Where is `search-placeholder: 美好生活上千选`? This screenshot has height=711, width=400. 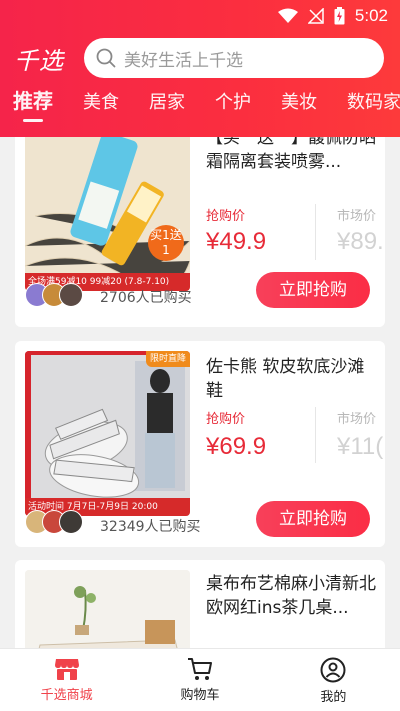 search-placeholder: 美好生活上千选 is located at coordinates (183, 60).